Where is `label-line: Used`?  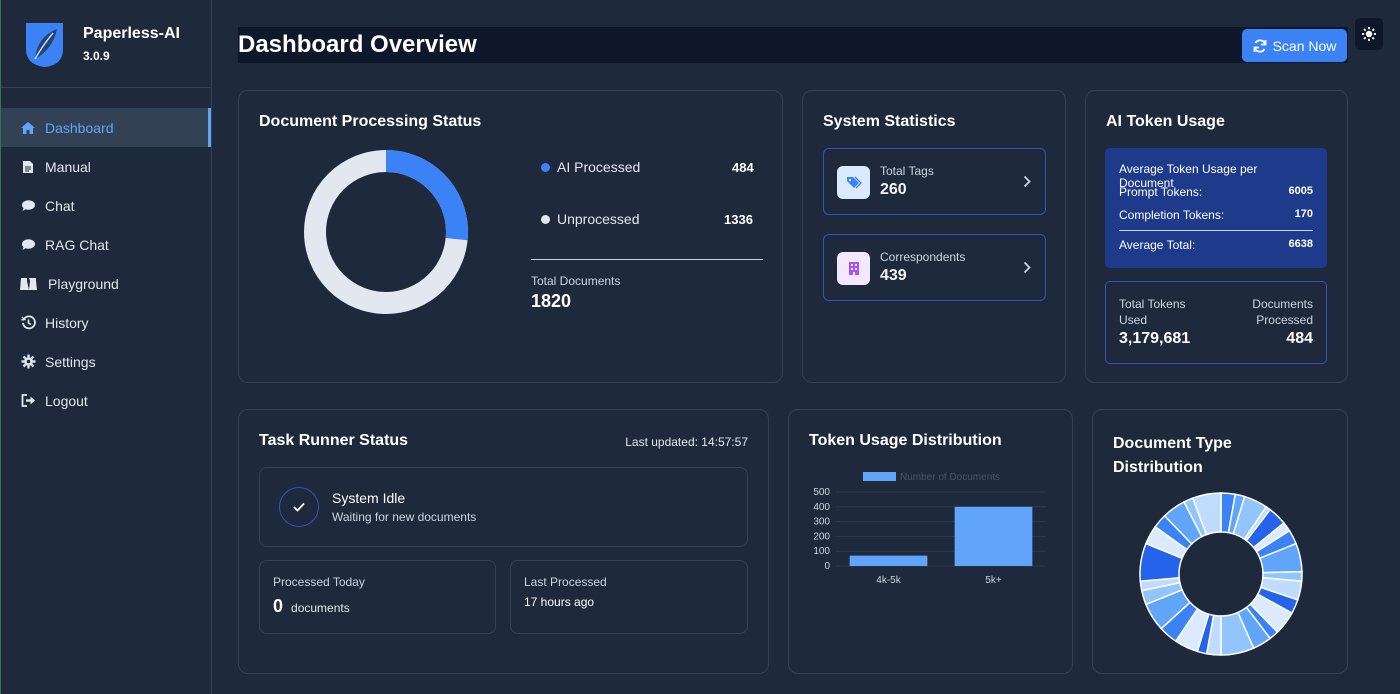 label-line: Used is located at coordinates (1133, 320).